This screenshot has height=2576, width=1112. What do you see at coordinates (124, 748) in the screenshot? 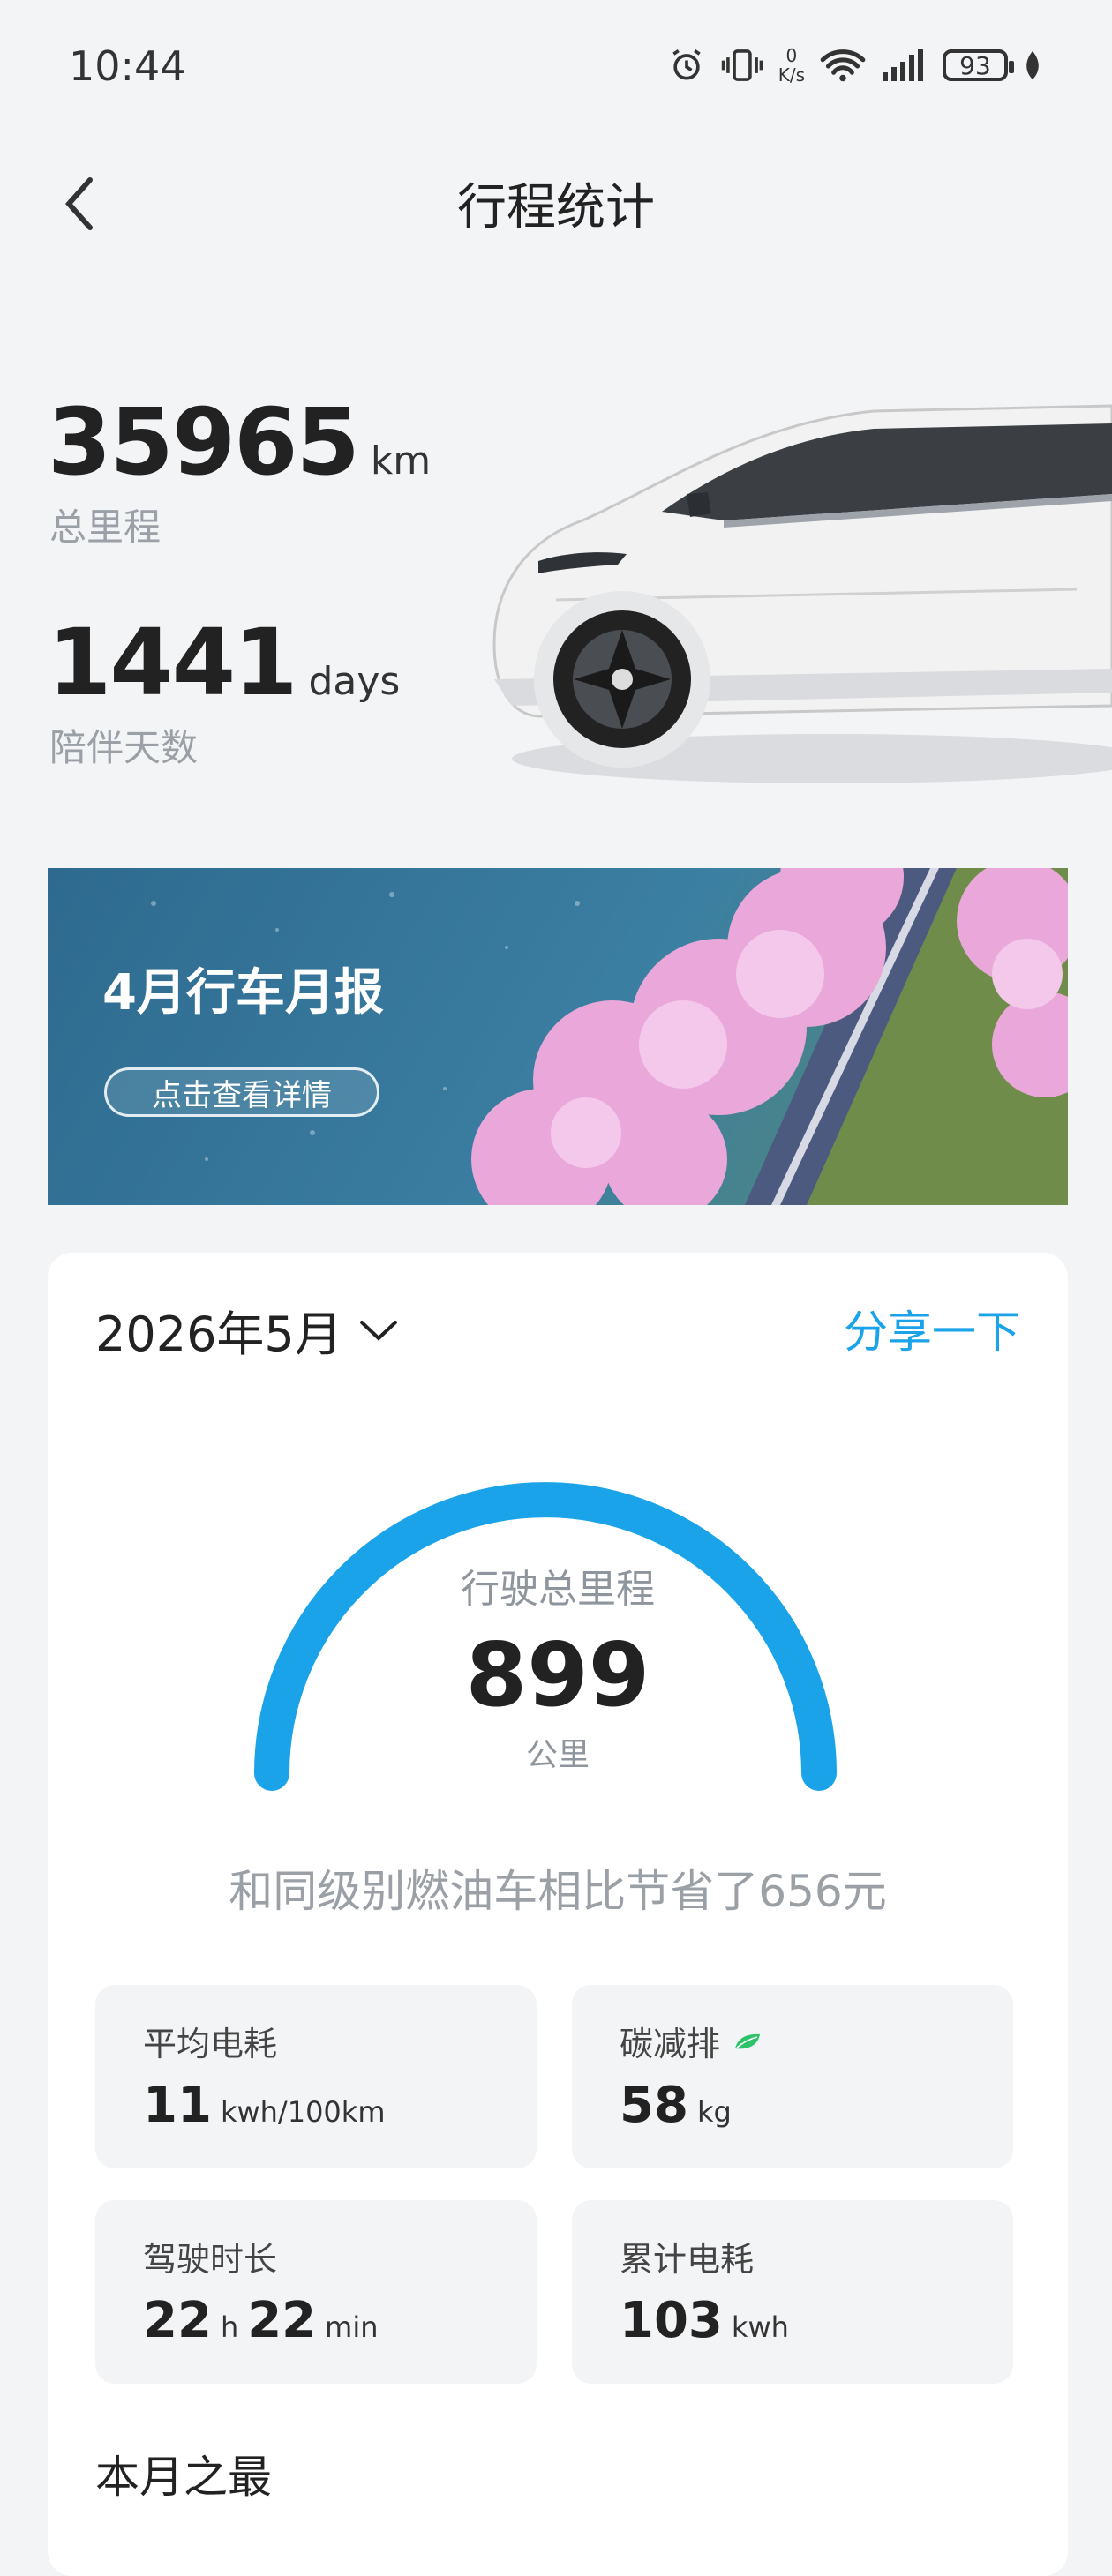
I see `companion-days-label: 陪伴天数` at bounding box center [124, 748].